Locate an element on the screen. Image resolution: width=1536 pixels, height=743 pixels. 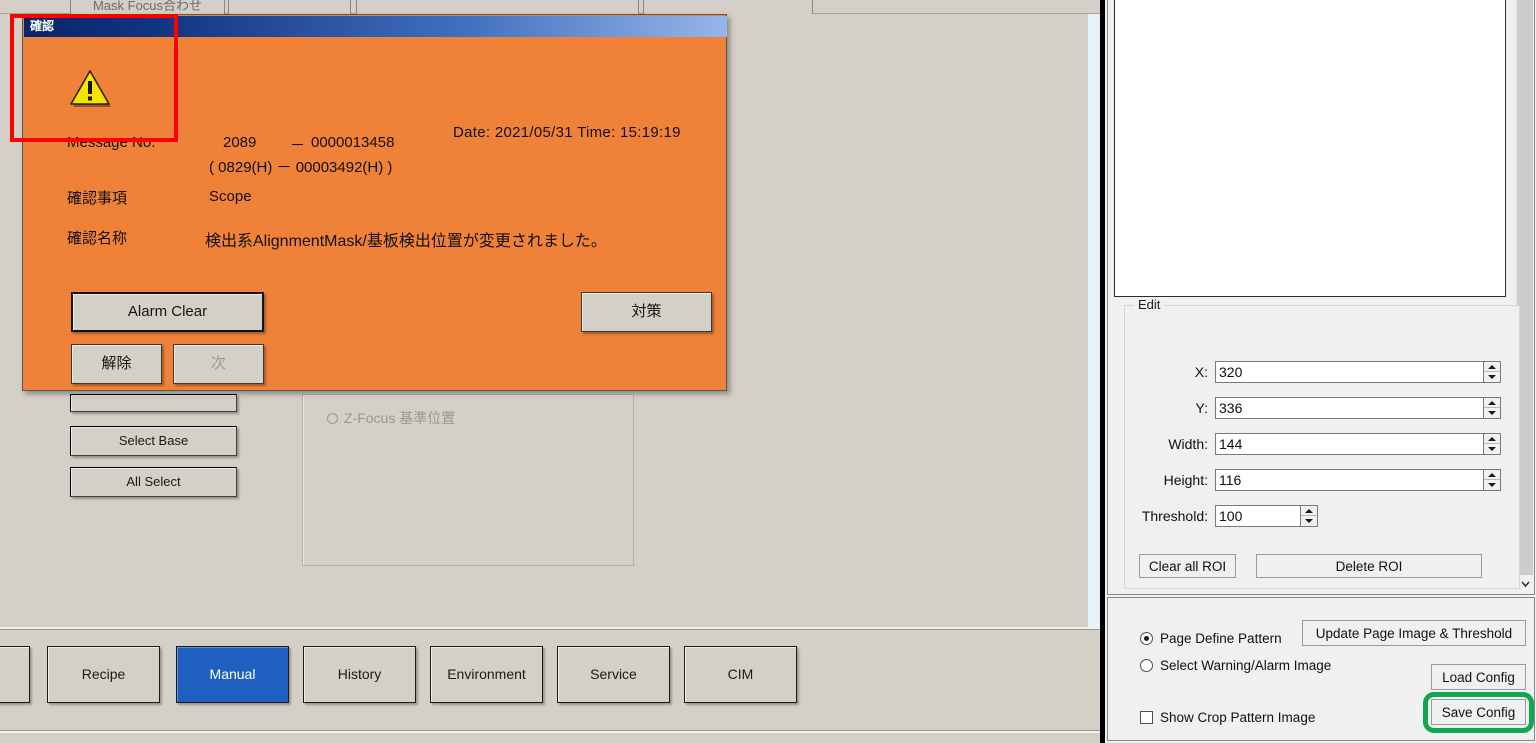
width-spin-up-icon is located at coordinates (1492, 439).